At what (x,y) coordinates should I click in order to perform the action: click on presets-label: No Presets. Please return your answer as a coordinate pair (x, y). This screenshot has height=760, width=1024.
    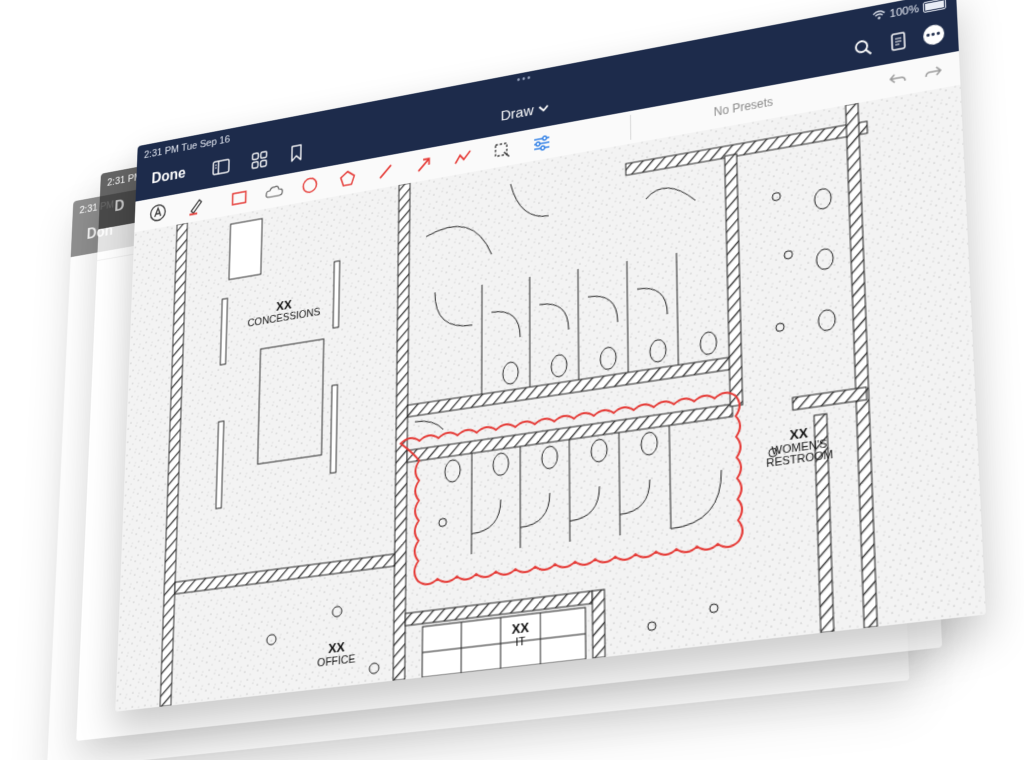
    Looking at the image, I should click on (744, 107).